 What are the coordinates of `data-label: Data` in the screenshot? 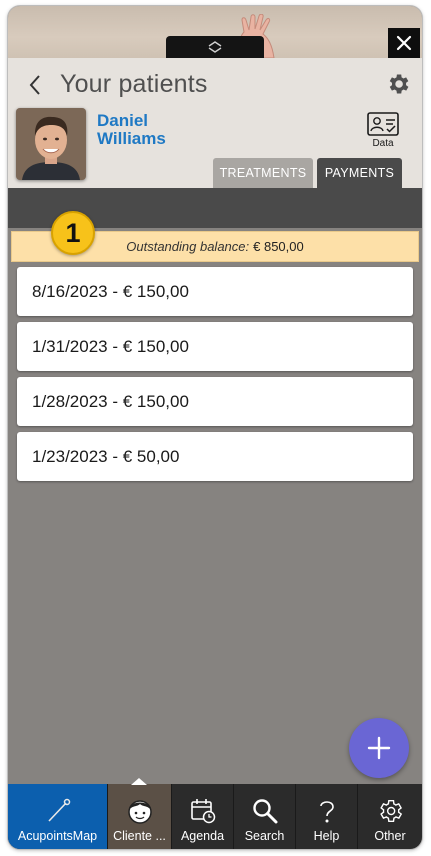 It's located at (383, 143).